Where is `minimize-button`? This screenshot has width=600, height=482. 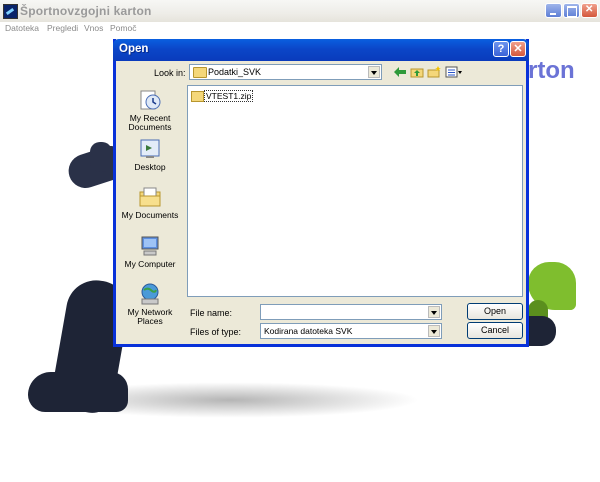 minimize-button is located at coordinates (553, 10).